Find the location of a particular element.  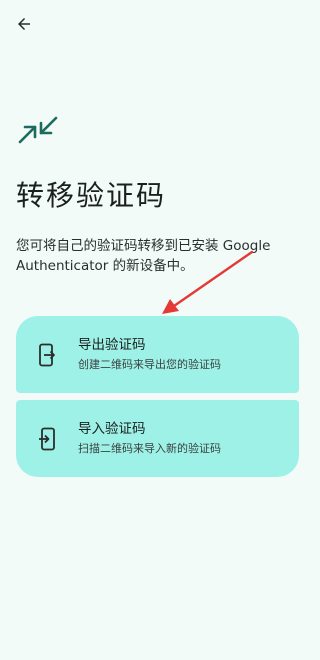

import-title: 导入验证码 is located at coordinates (112, 429).